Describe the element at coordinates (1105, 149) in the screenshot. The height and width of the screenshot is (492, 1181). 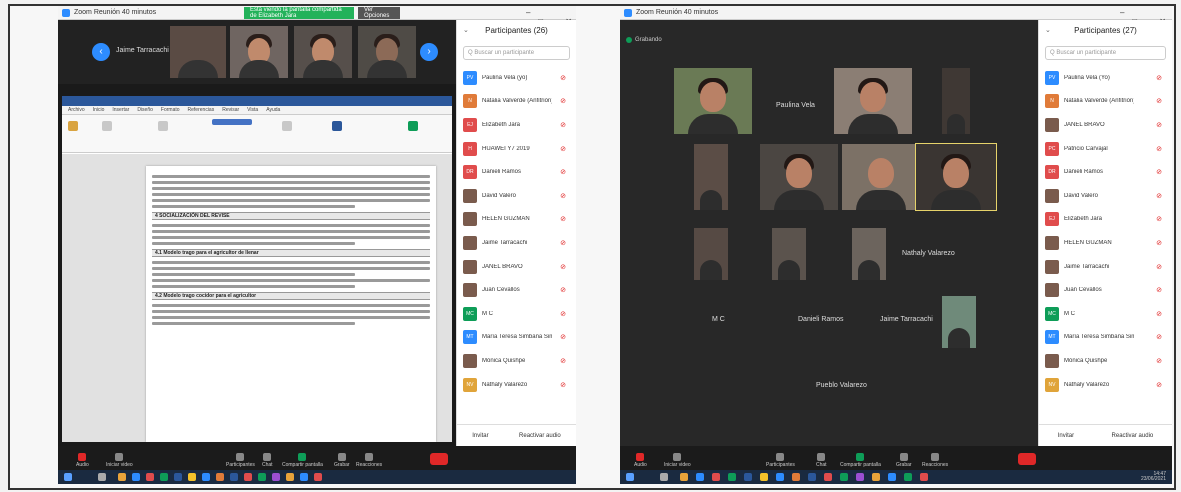
I see `participant-row: PC Patricio Carvajal ⊘` at that location.